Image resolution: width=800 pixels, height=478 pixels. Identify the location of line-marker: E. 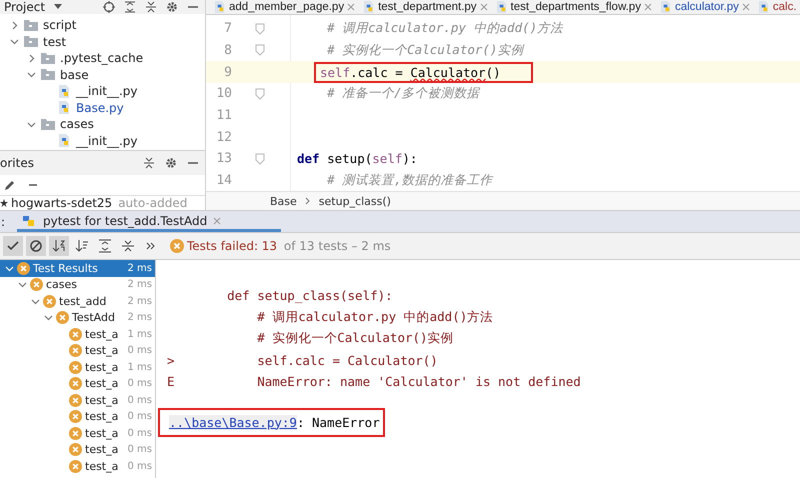
(171, 382).